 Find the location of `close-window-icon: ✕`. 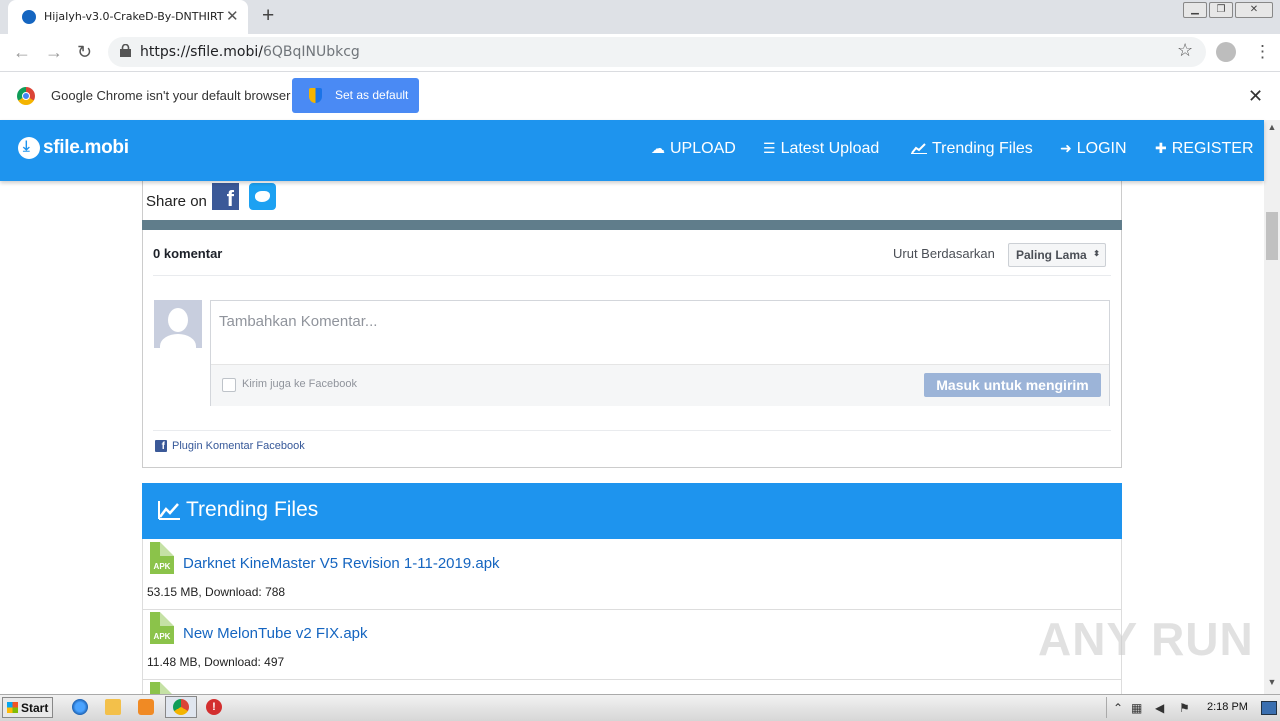

close-window-icon: ✕ is located at coordinates (1254, 10).